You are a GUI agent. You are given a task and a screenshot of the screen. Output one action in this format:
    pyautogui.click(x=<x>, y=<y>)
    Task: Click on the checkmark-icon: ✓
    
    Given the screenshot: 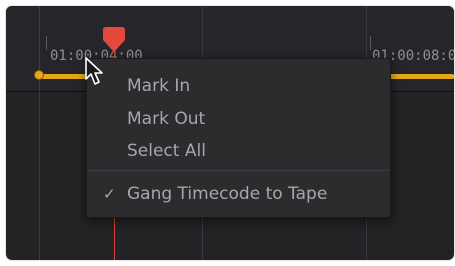 What is the action you would take?
    pyautogui.click(x=109, y=194)
    